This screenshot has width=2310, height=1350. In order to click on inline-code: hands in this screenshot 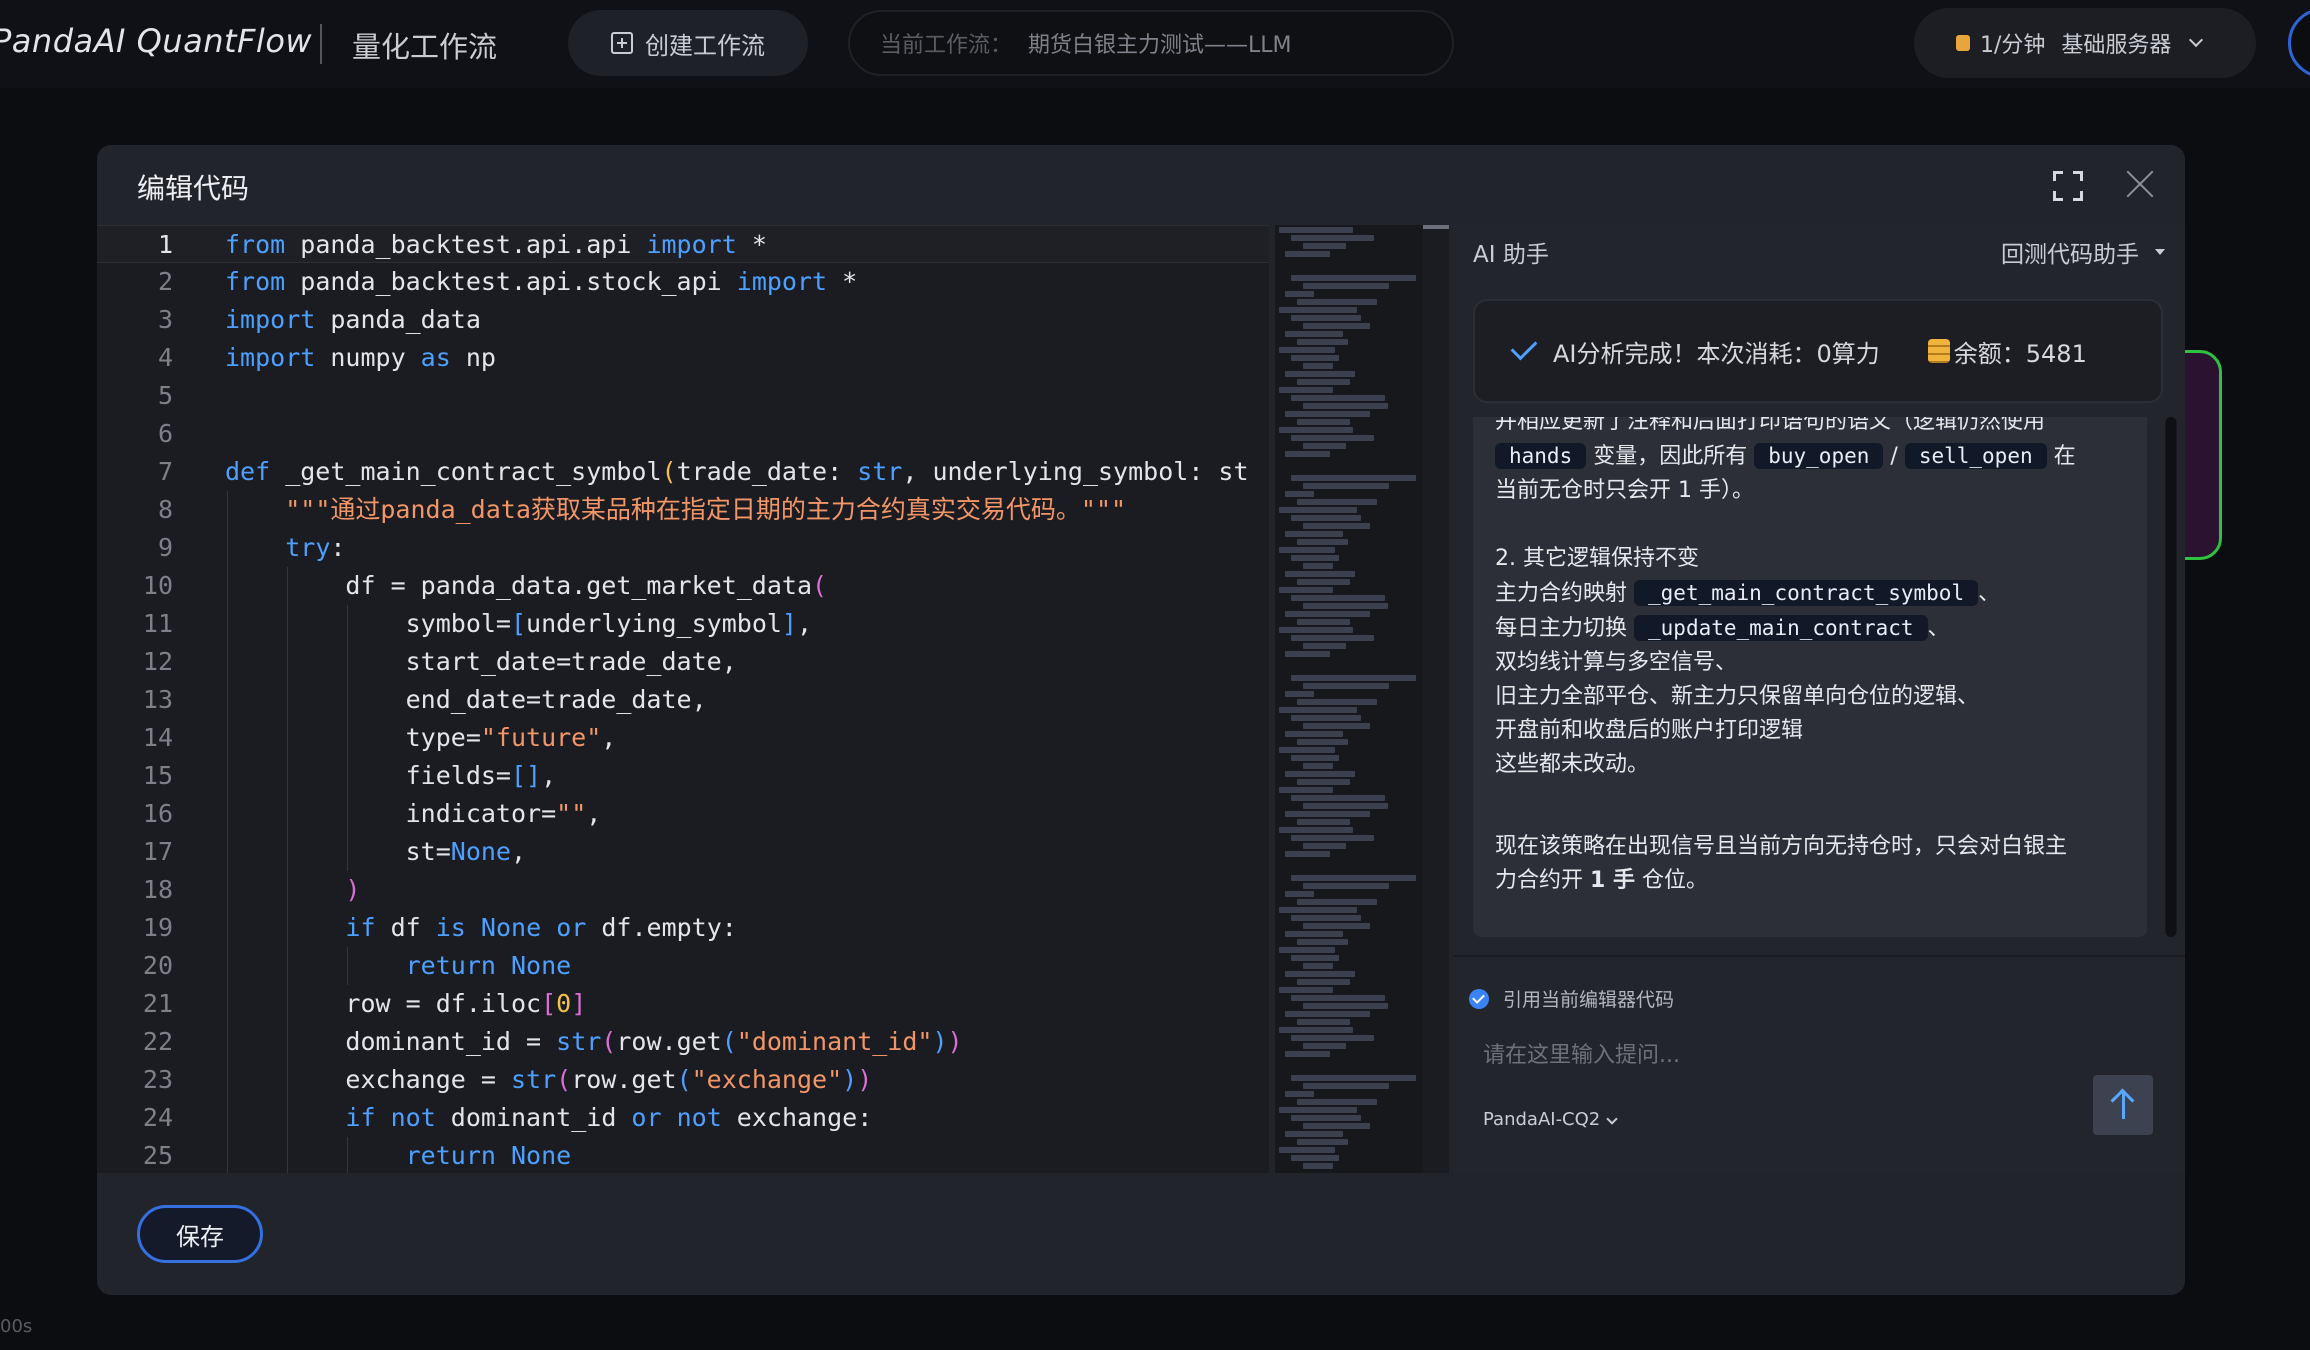, I will do `click(1541, 456)`.